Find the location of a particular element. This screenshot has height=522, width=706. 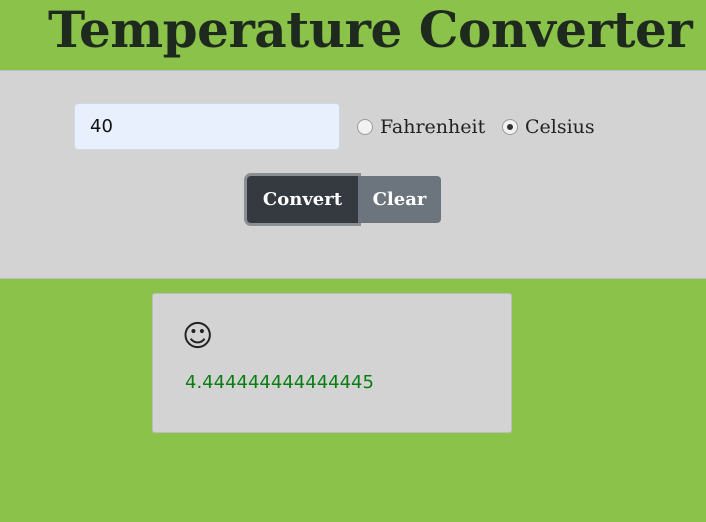

clear-button: Clear is located at coordinates (399, 199).